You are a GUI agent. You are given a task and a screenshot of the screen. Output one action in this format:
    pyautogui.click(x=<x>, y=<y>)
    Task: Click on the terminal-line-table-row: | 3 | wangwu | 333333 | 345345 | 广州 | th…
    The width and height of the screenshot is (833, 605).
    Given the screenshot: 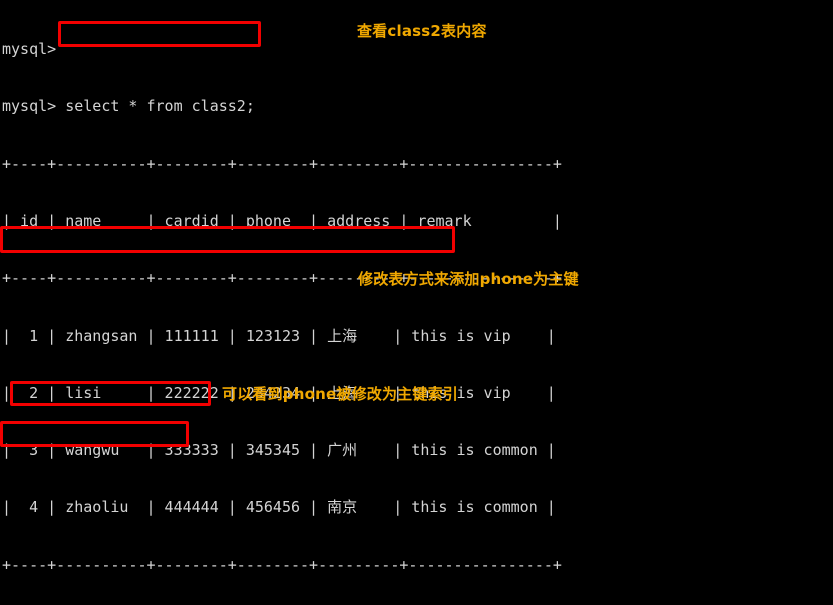 What is the action you would take?
    pyautogui.click(x=279, y=450)
    